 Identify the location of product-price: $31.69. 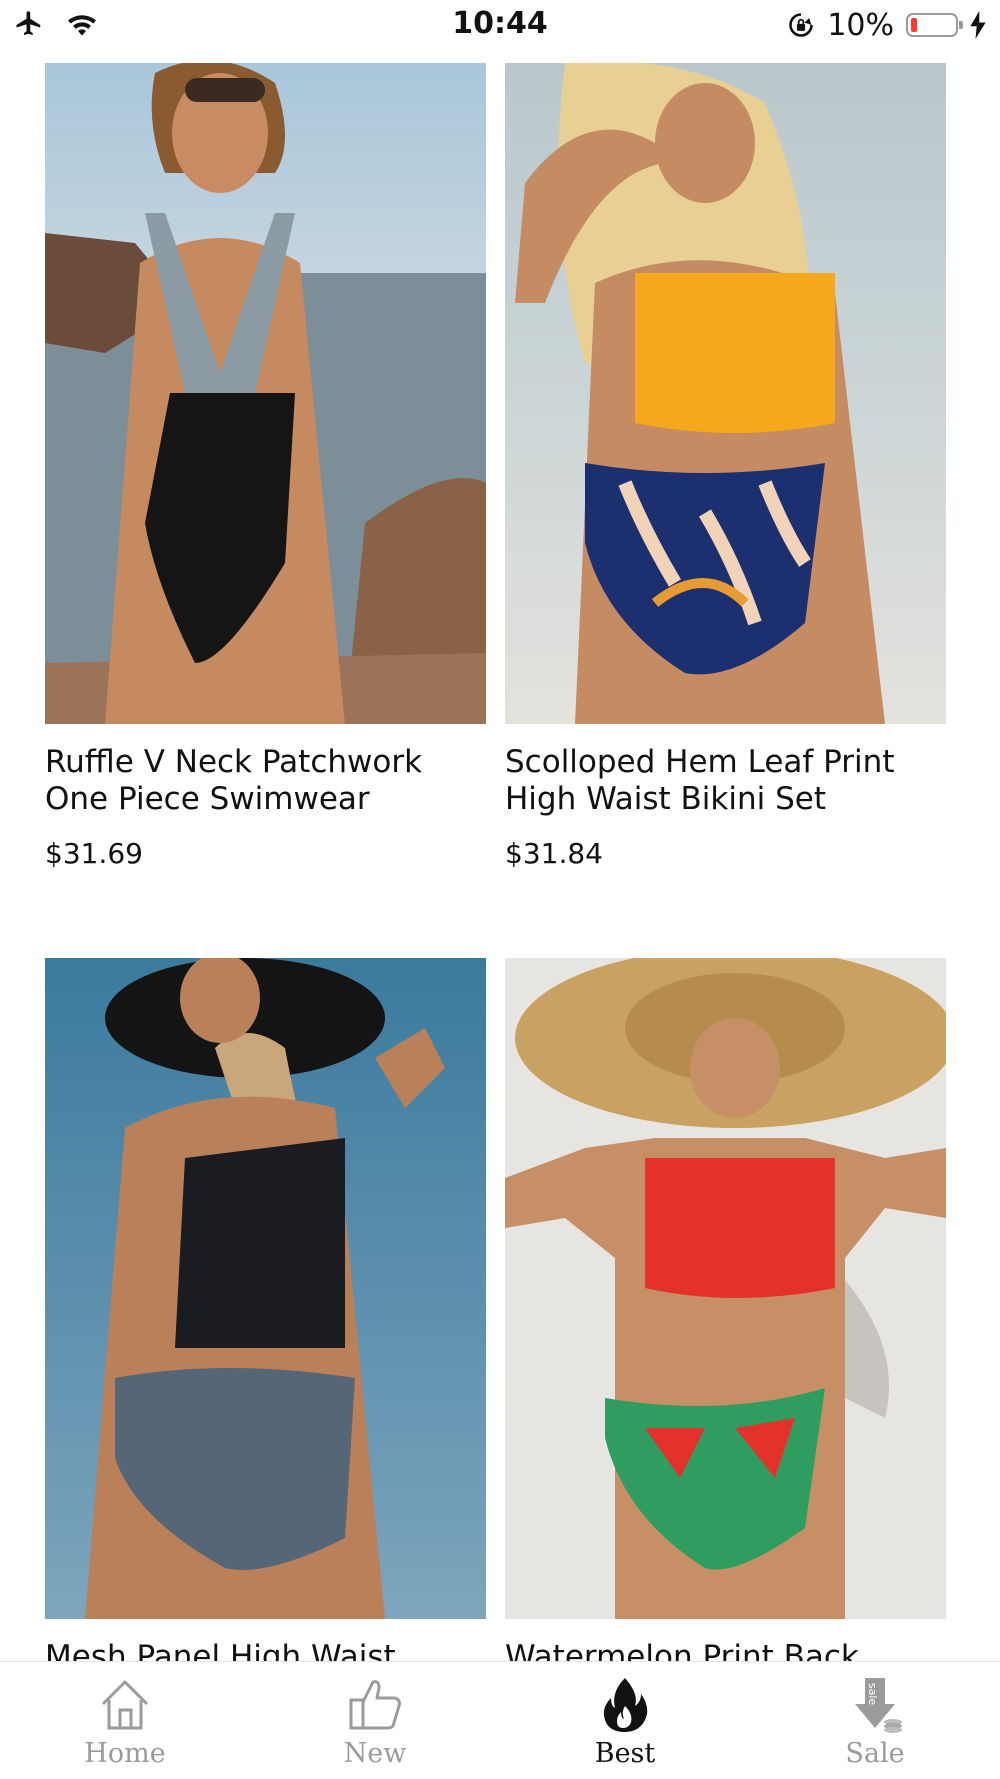
(94, 853).